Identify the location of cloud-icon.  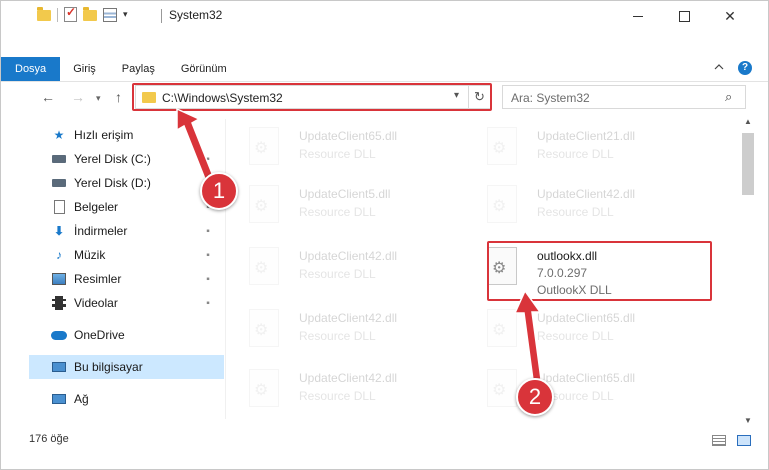
(59, 335).